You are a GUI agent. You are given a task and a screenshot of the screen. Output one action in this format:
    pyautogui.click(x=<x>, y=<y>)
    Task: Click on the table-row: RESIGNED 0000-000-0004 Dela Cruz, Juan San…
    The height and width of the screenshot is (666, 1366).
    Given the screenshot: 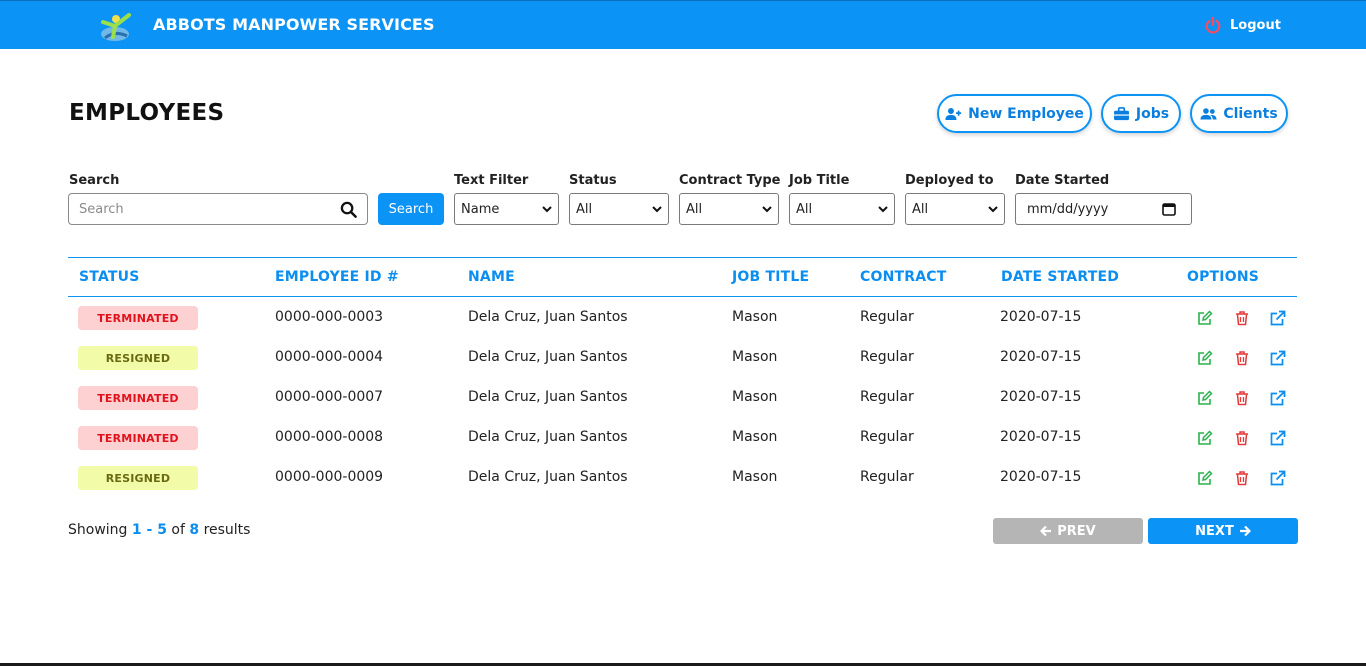 What is the action you would take?
    pyautogui.click(x=682, y=358)
    